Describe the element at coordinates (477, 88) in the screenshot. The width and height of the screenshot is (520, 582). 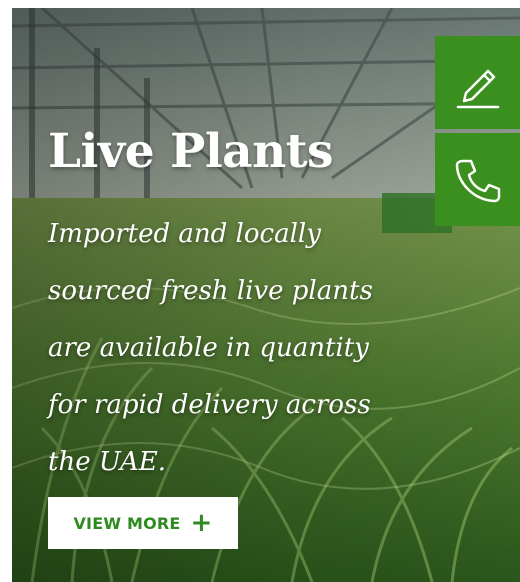
I see `pencil-icon` at that location.